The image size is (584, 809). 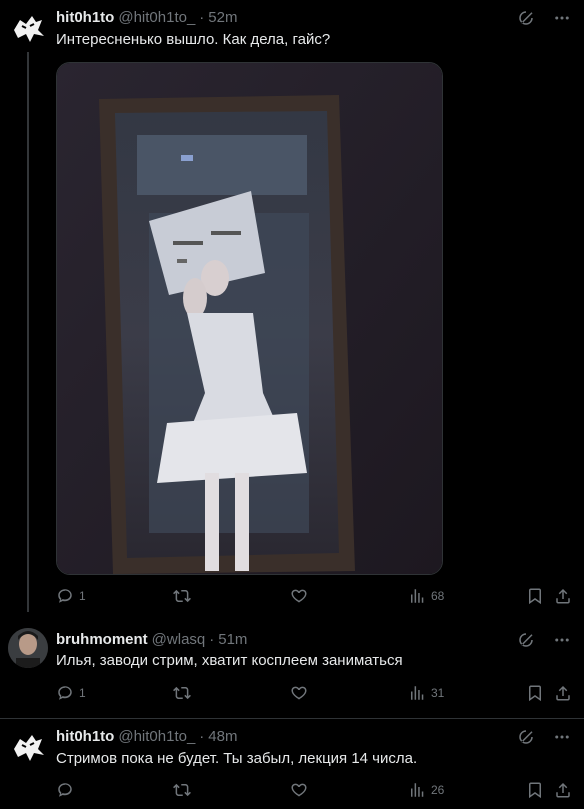 I want to click on timestamp: 48m, so click(x=222, y=736).